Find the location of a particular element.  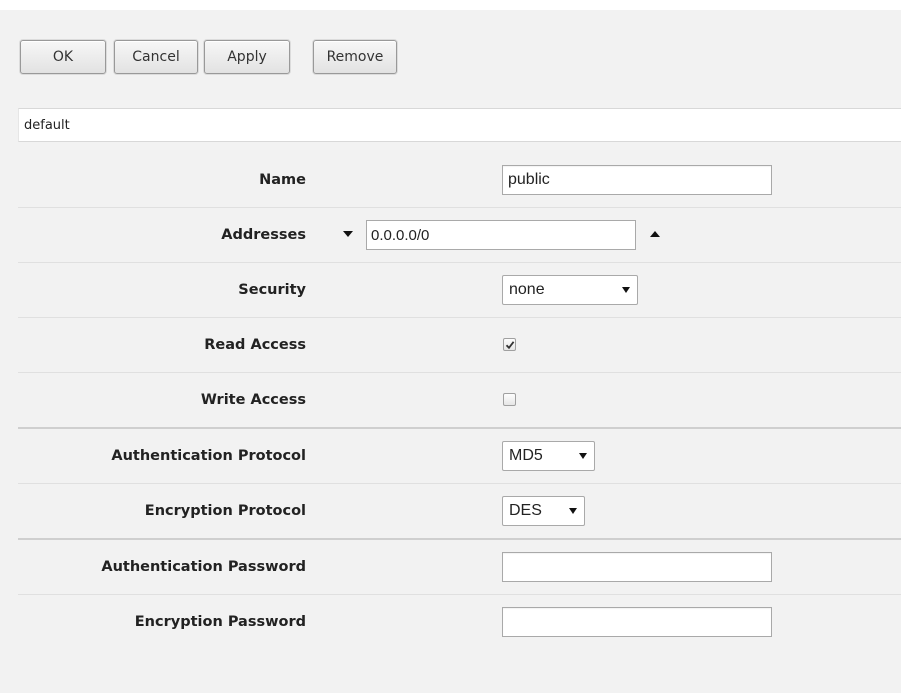

addresses-label: Addresses is located at coordinates (263, 235).